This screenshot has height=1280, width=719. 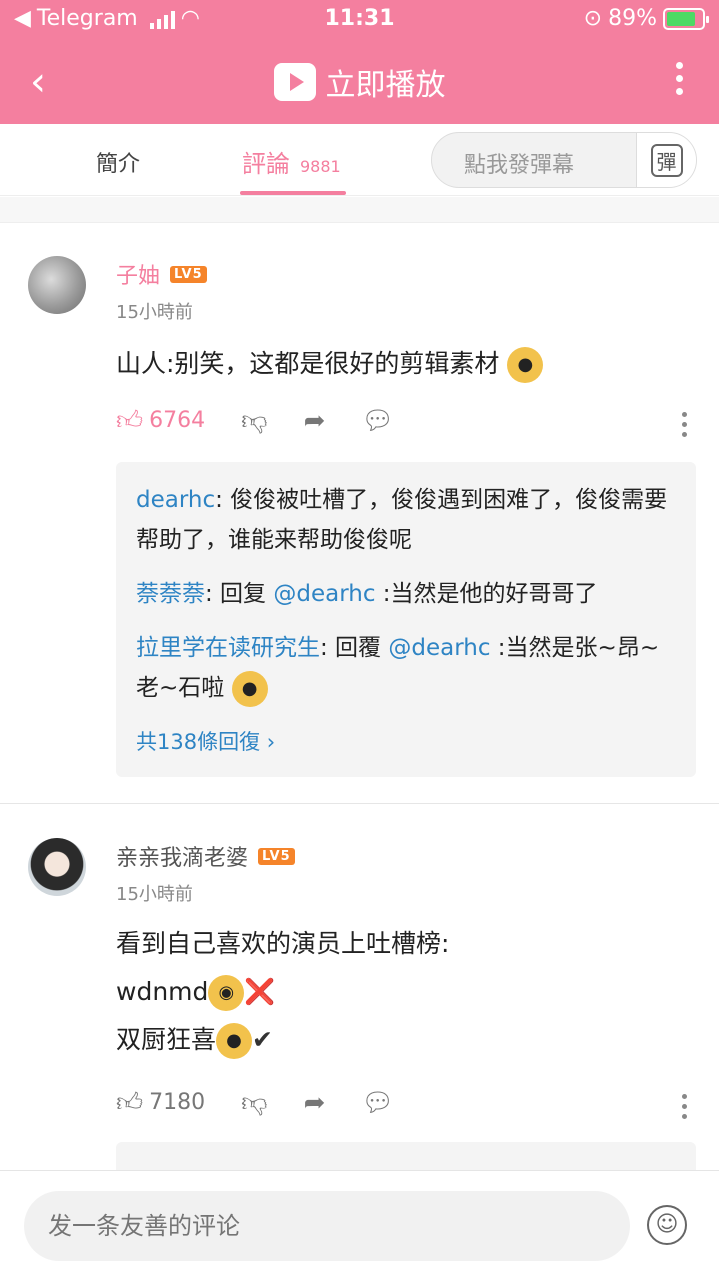 What do you see at coordinates (239, 594) in the screenshot?
I see `reply-text: : 回复` at bounding box center [239, 594].